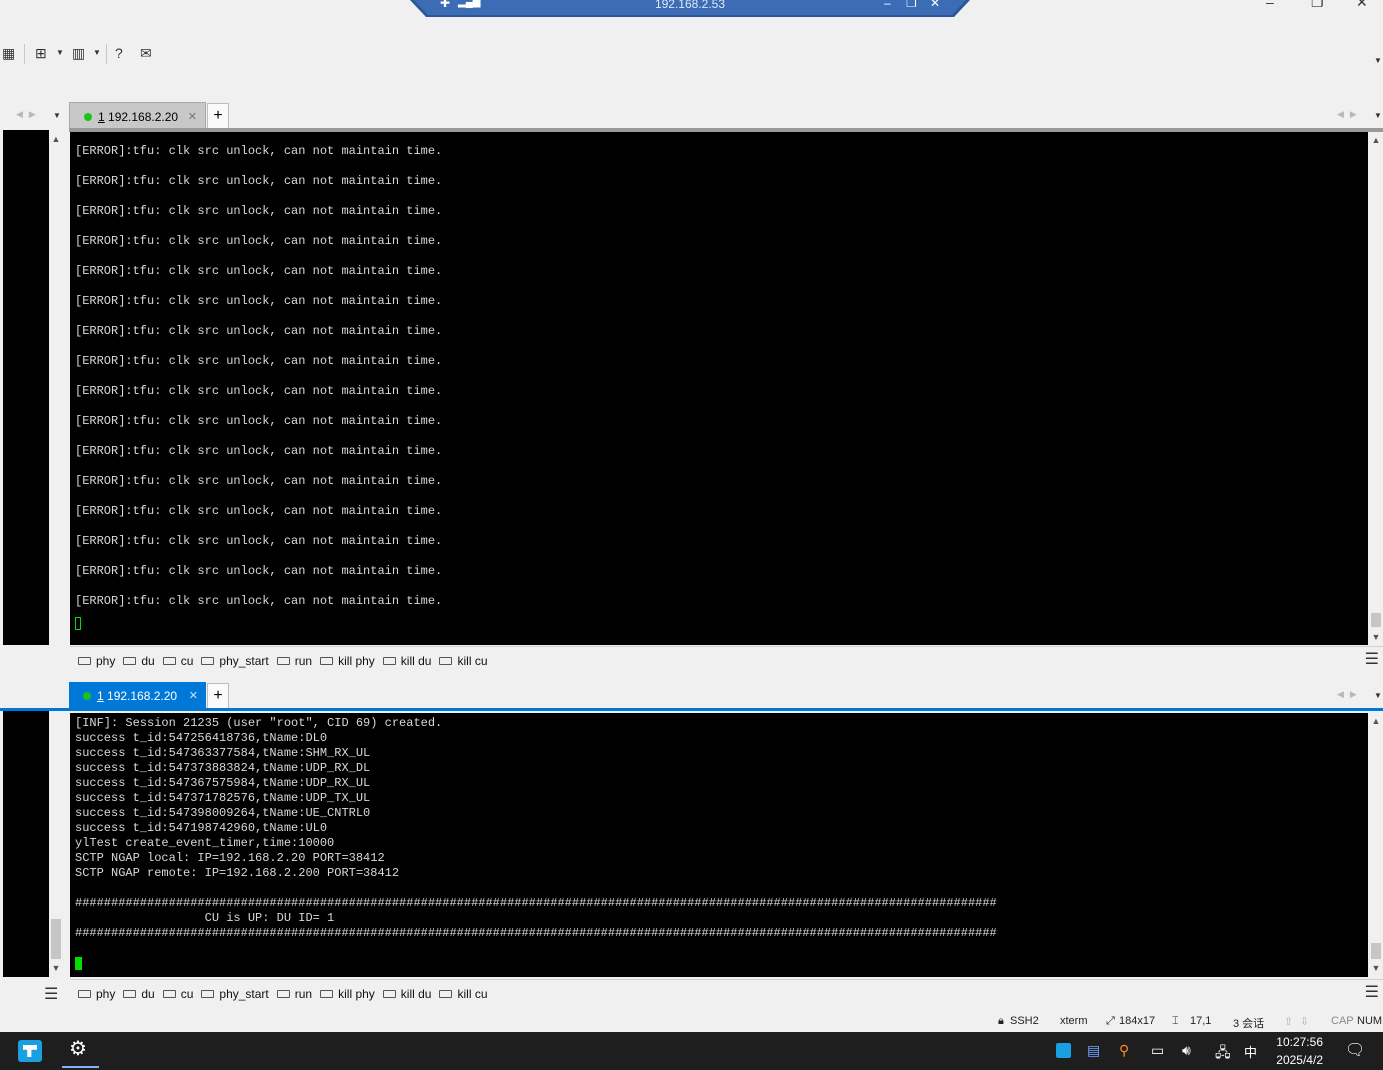  Describe the element at coordinates (1270, 5) in the screenshot. I see `minimize-window-icon: –` at that location.